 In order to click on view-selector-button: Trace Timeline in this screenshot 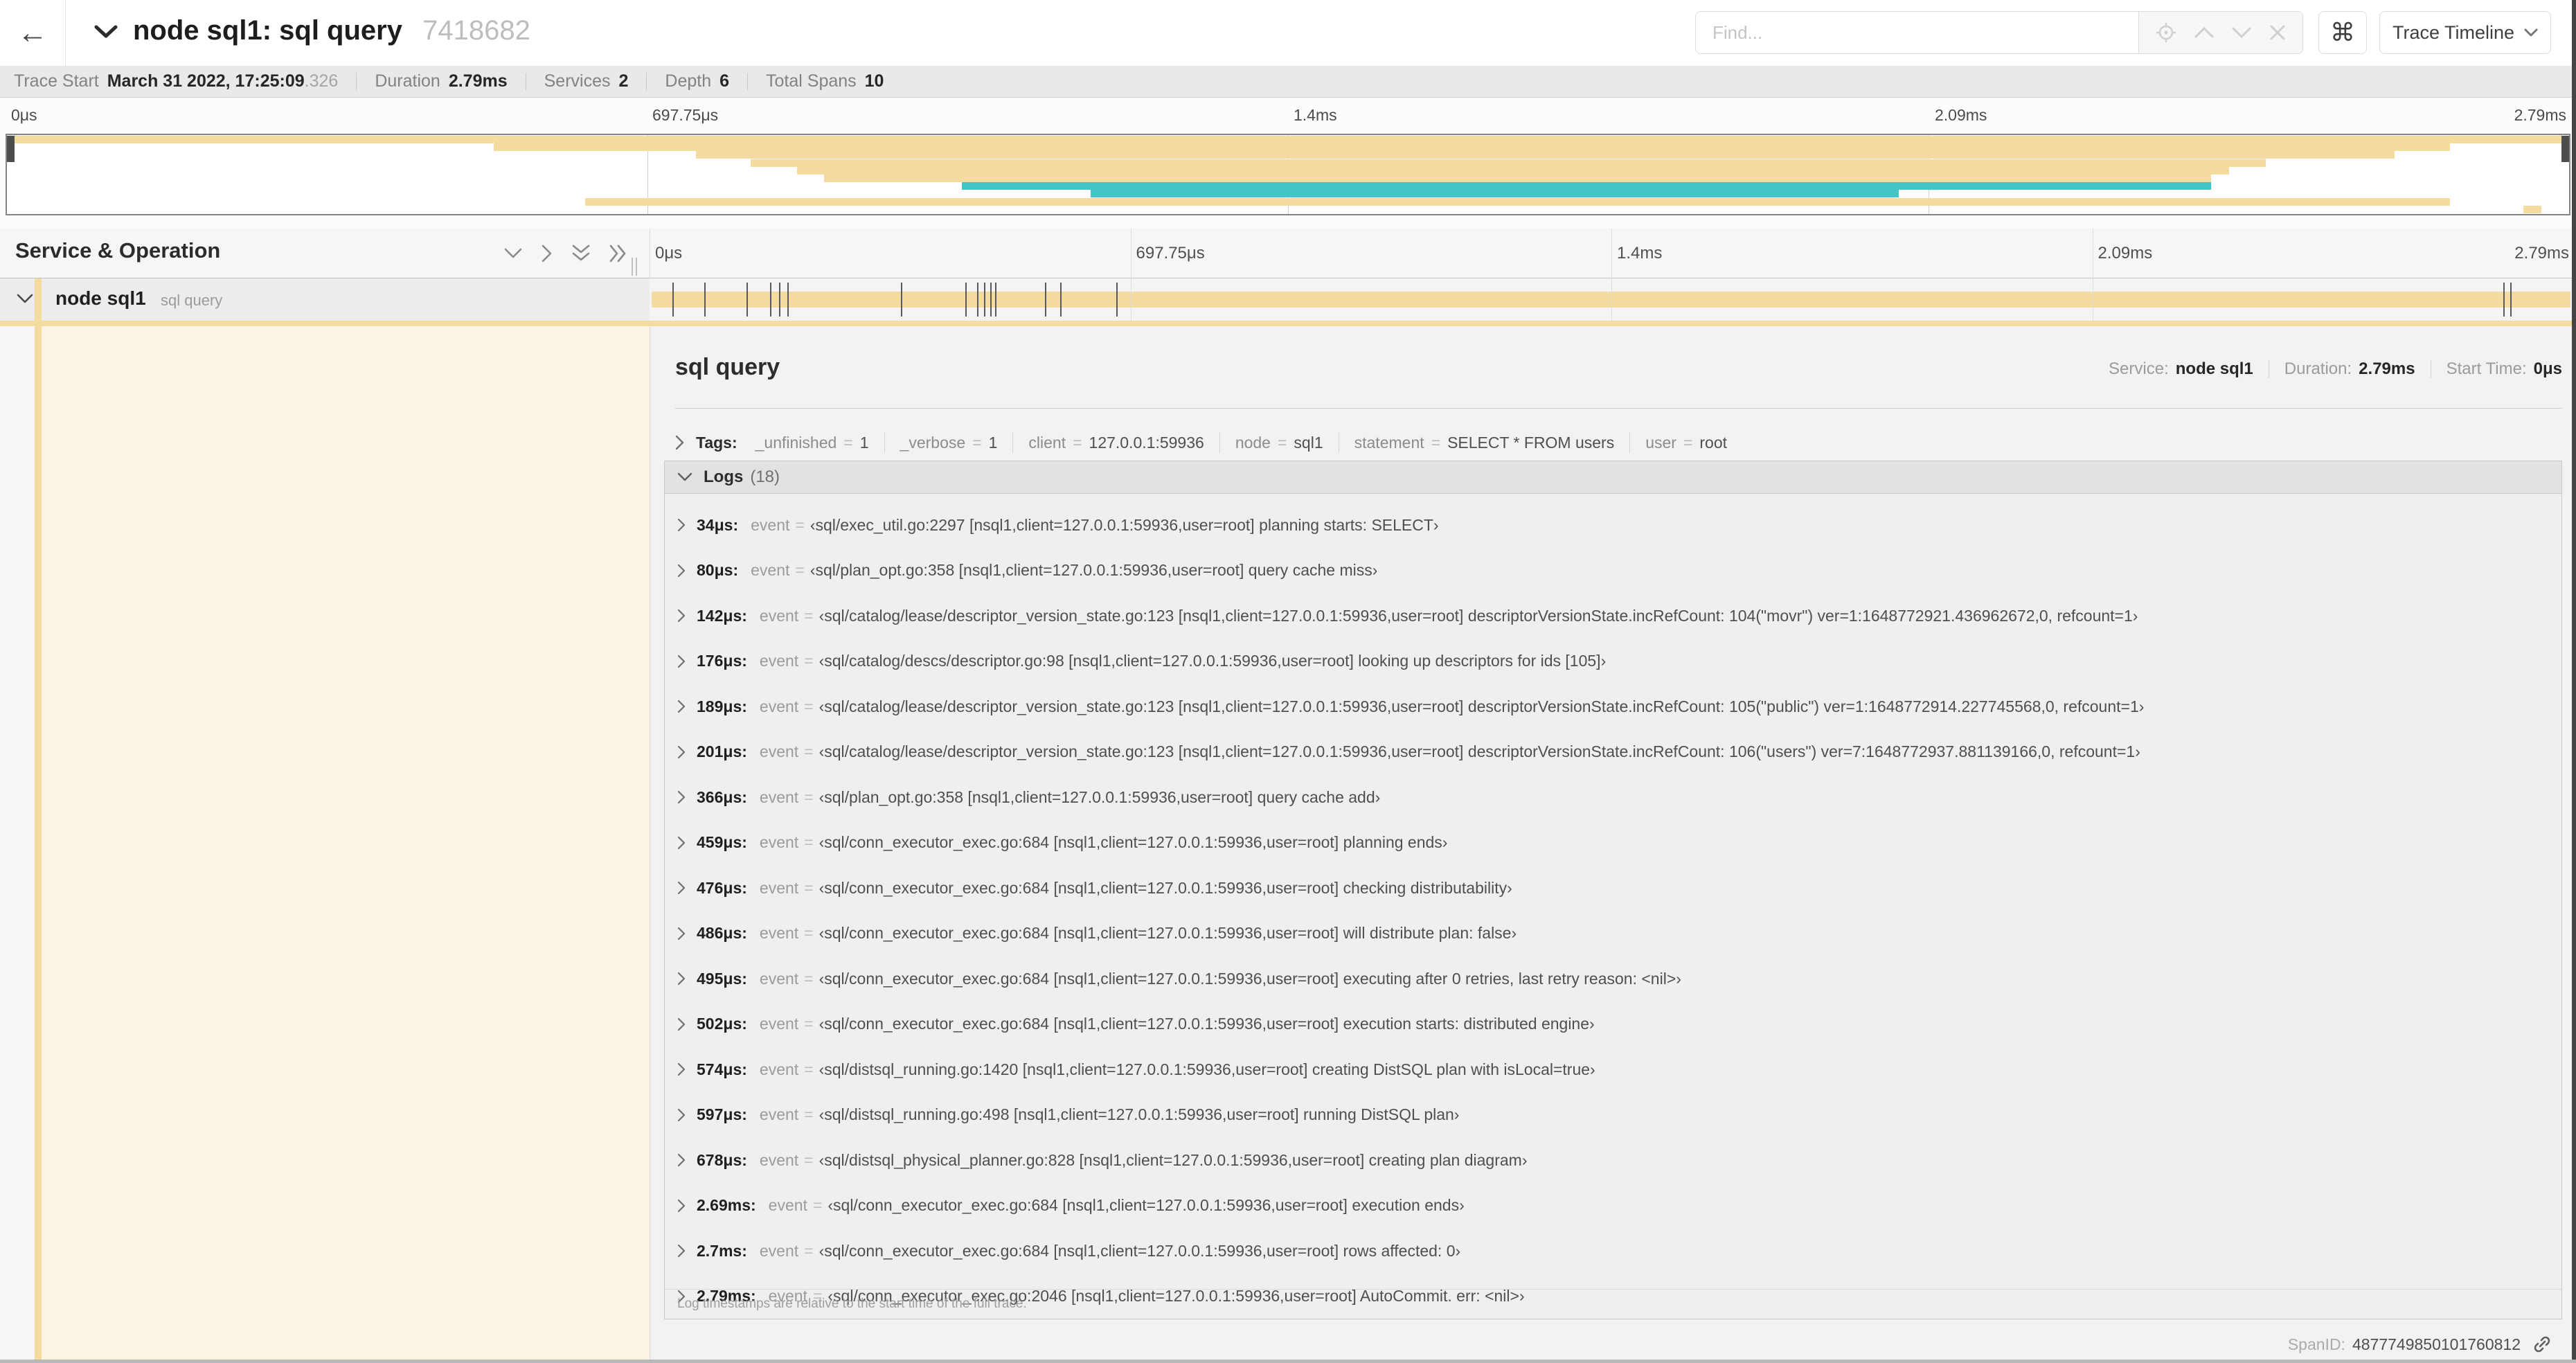, I will do `click(2465, 33)`.